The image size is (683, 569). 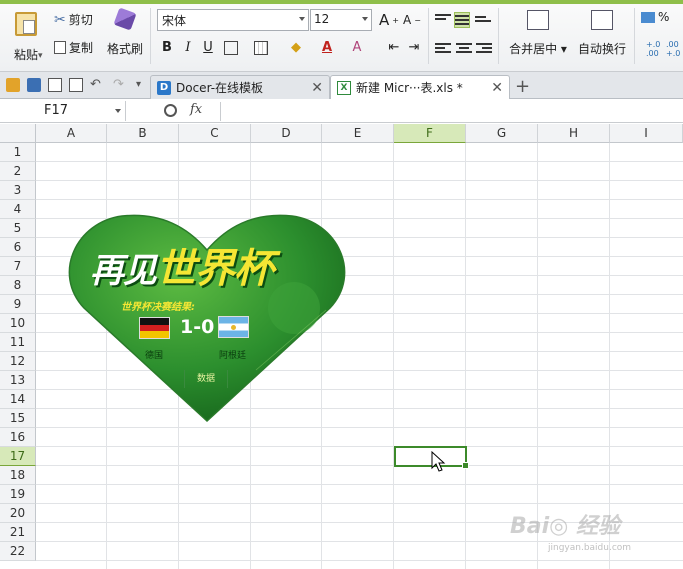 I want to click on font-name-select: 宋体, so click(x=233, y=20).